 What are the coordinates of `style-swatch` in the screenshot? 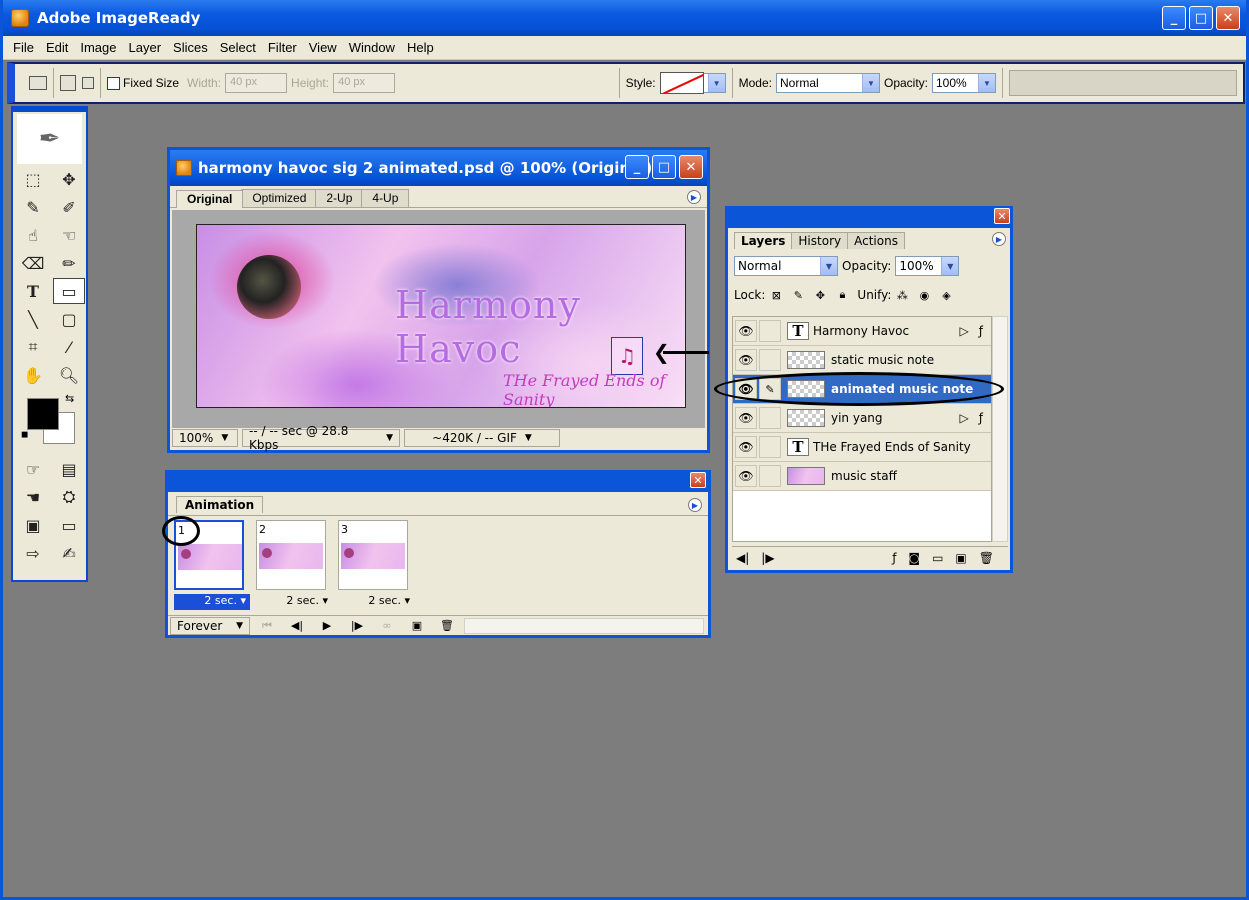 It's located at (681, 83).